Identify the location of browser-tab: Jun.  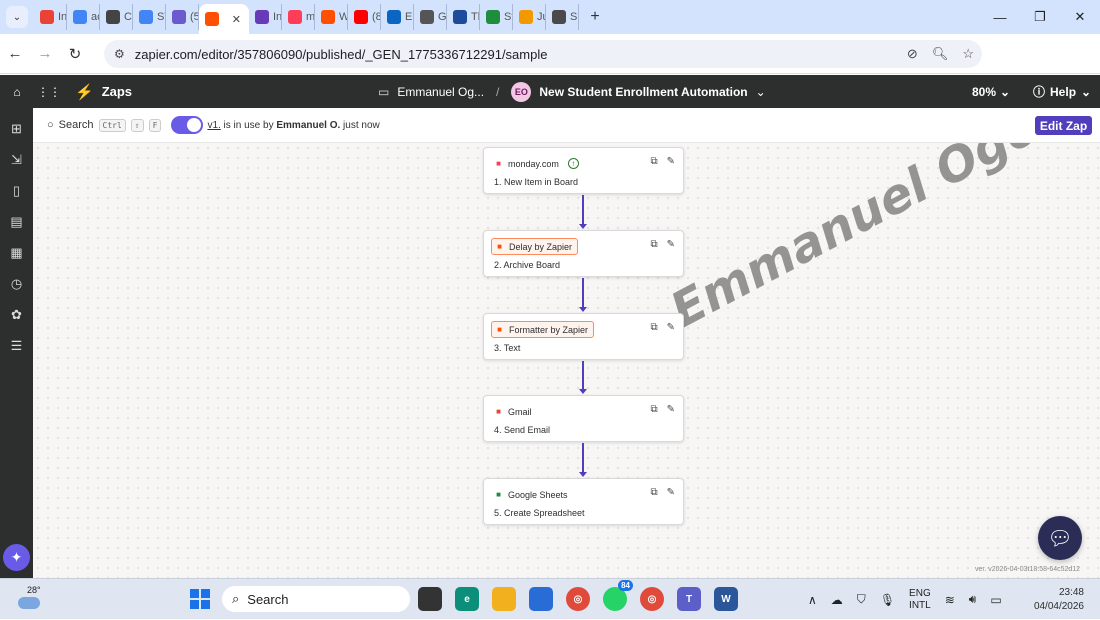
(529, 17).